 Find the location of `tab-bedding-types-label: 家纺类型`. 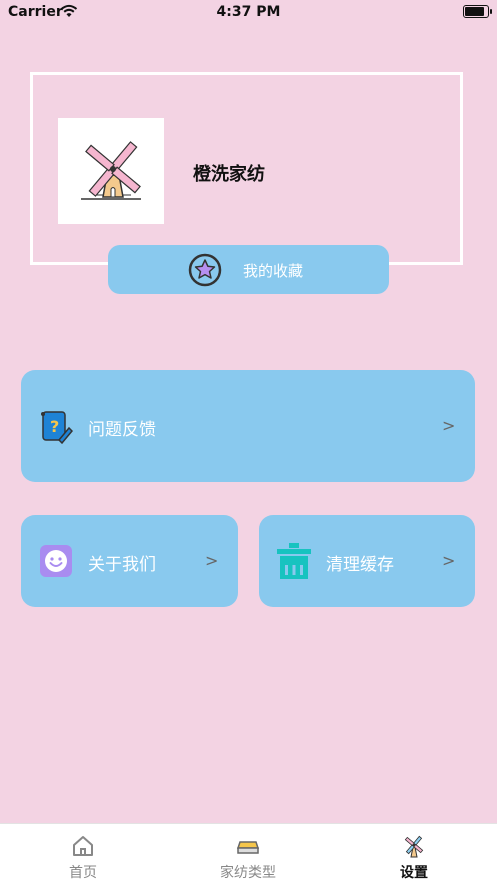

tab-bedding-types-label: 家纺类型 is located at coordinates (248, 873).